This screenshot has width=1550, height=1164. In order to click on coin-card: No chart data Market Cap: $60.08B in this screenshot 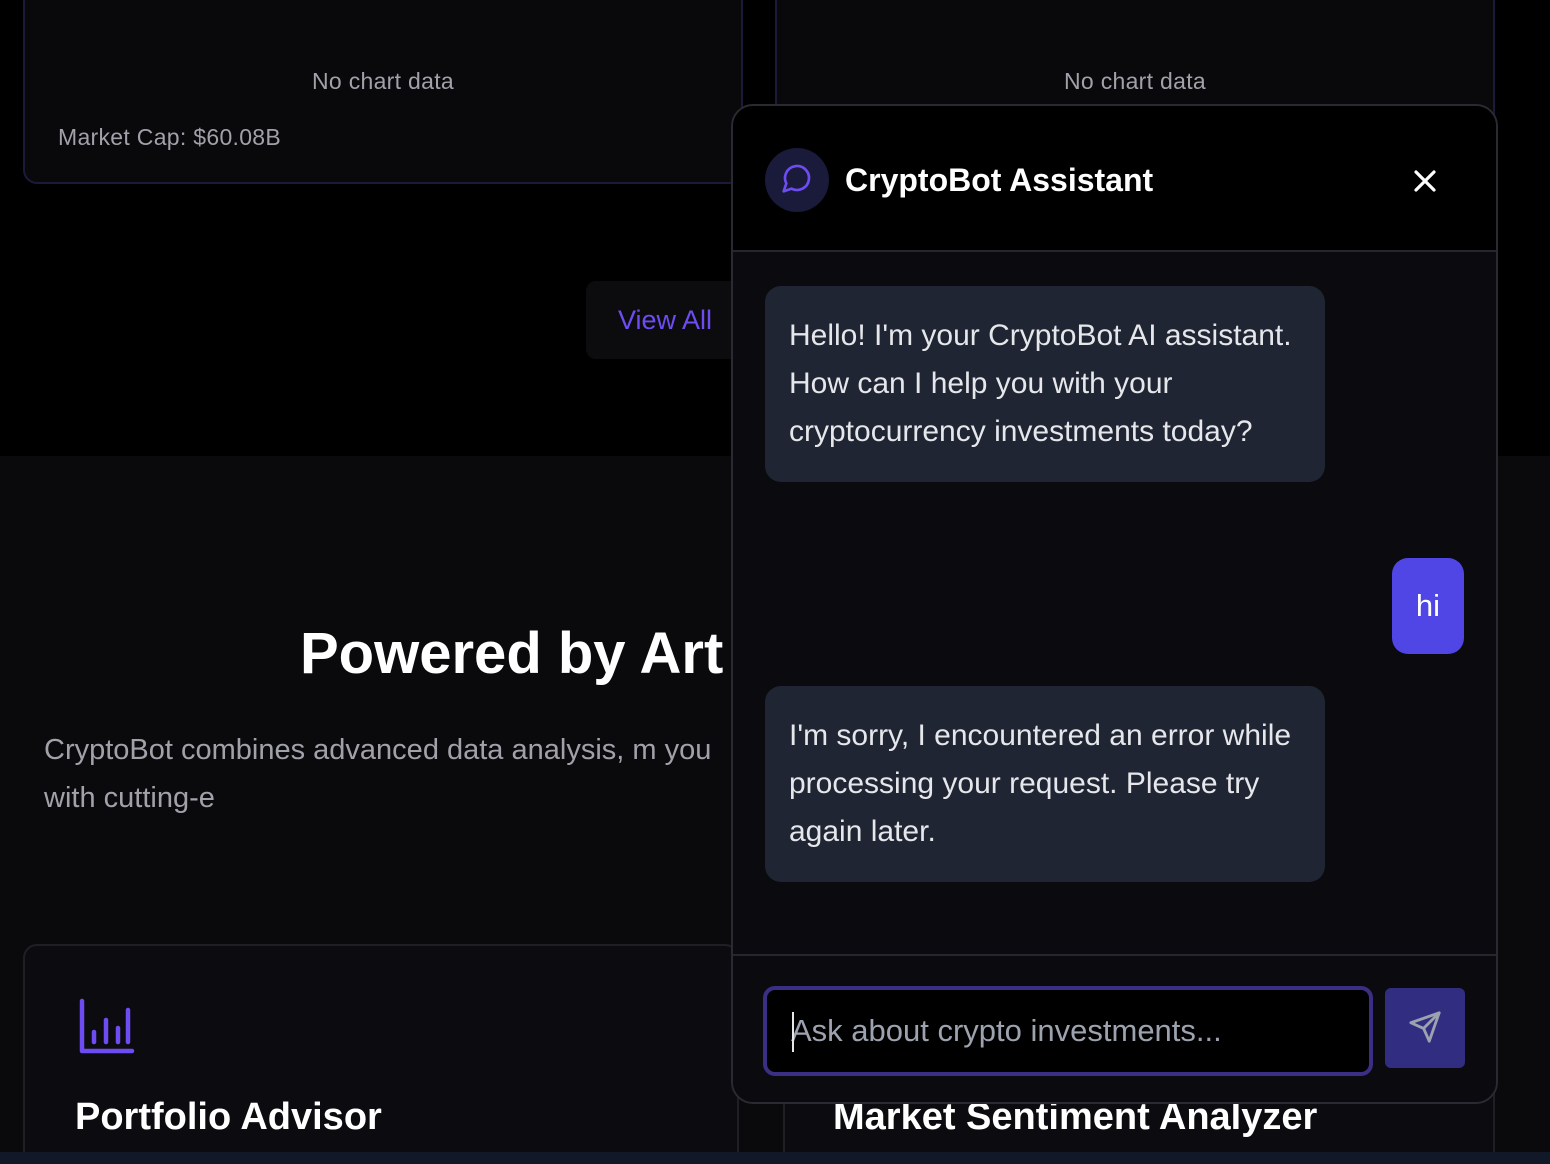, I will do `click(383, 92)`.